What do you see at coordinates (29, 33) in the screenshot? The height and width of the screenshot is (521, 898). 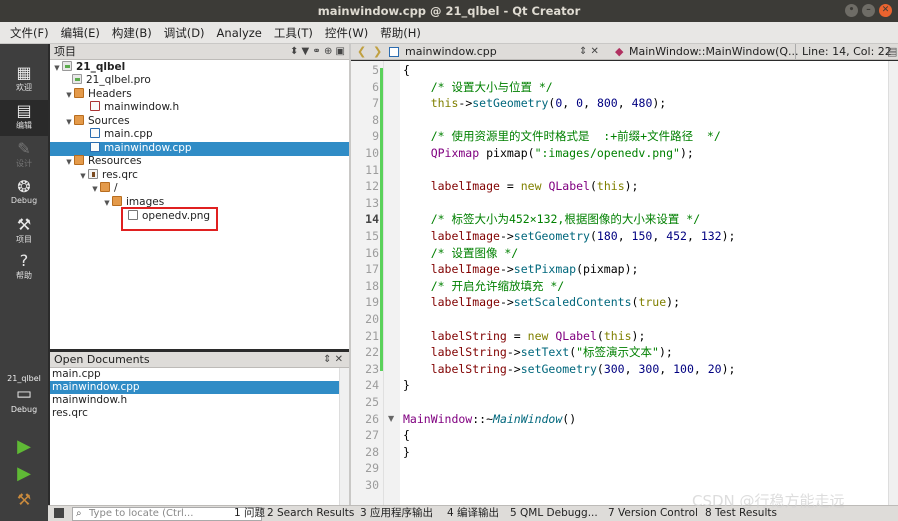 I see `menu-file: 文件(F)` at bounding box center [29, 33].